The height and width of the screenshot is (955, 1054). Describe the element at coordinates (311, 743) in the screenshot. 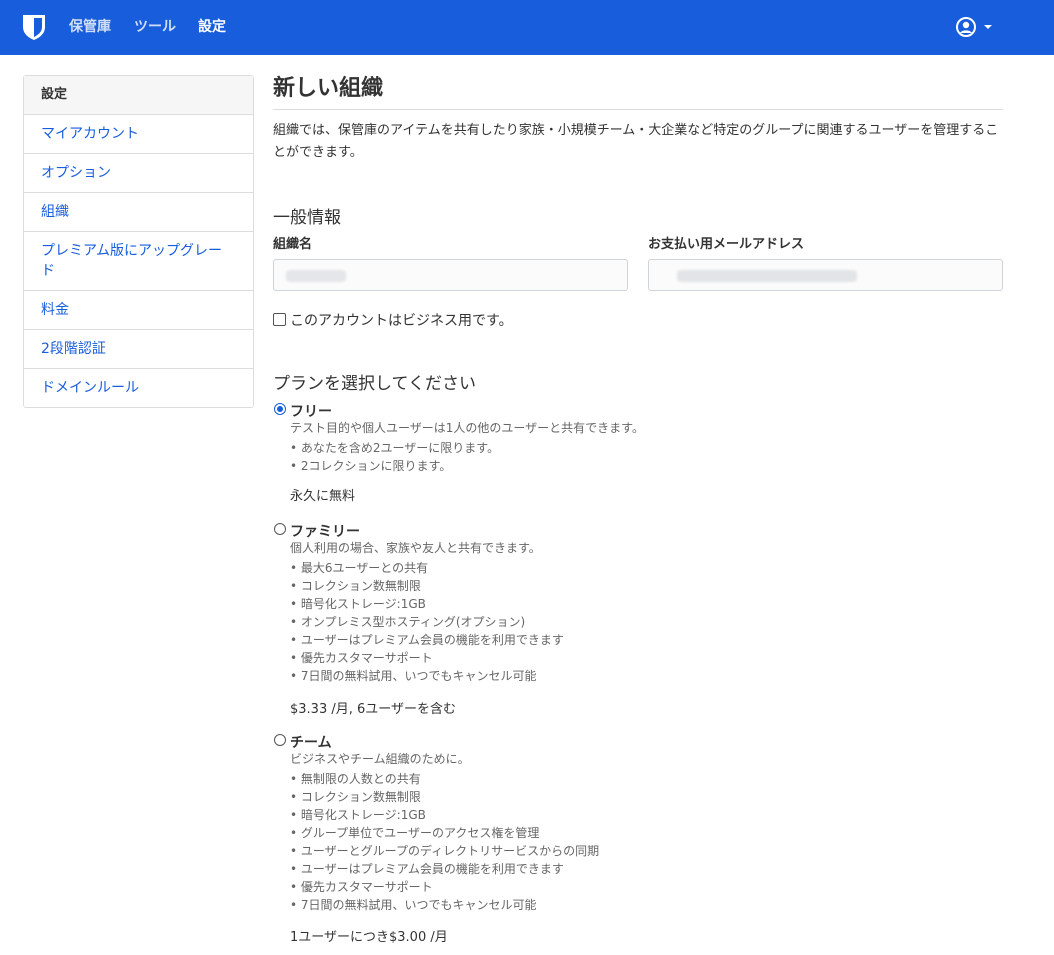

I see `plan-name: チーム` at that location.